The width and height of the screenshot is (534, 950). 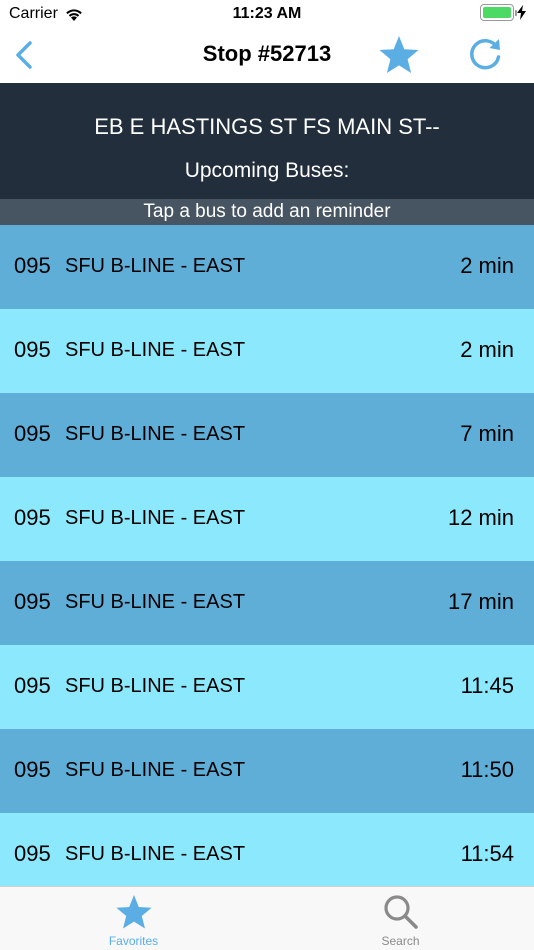 What do you see at coordinates (267, 603) in the screenshot?
I see `bus-row: 095 SFU B-LINE - EAST 17 min` at bounding box center [267, 603].